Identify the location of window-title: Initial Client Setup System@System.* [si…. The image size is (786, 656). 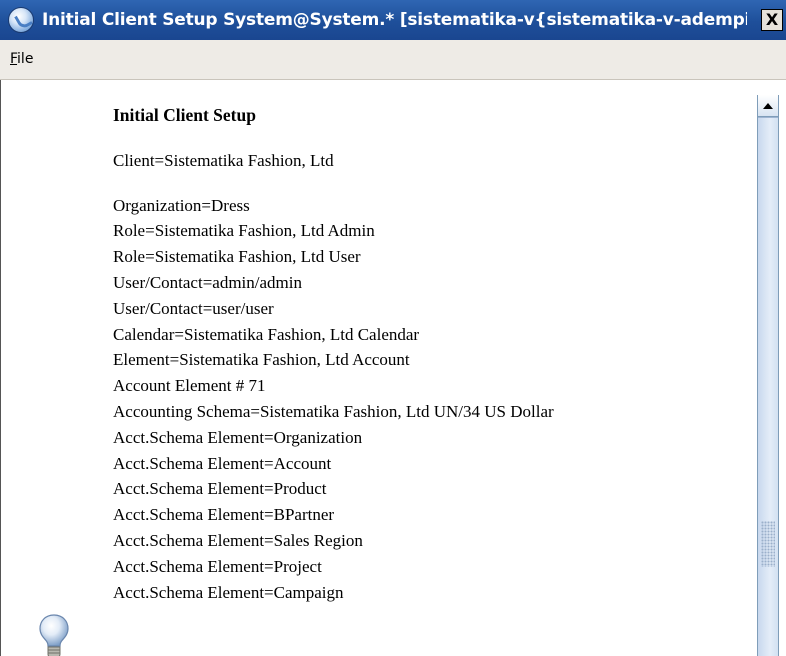
(394, 20).